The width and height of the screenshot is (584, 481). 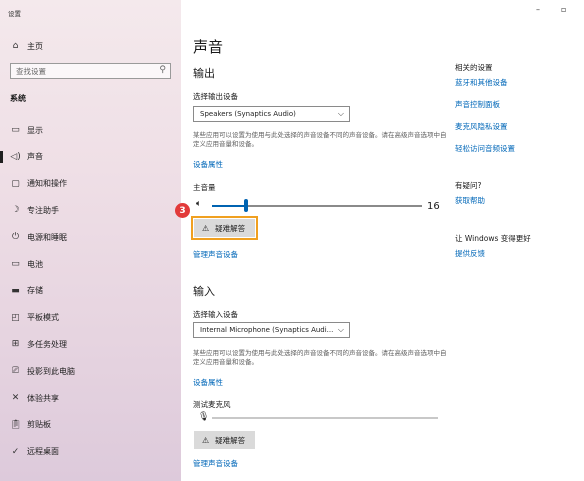 I want to click on related-link-accessibility-audio: 轻松访问音频设置, so click(x=485, y=148).